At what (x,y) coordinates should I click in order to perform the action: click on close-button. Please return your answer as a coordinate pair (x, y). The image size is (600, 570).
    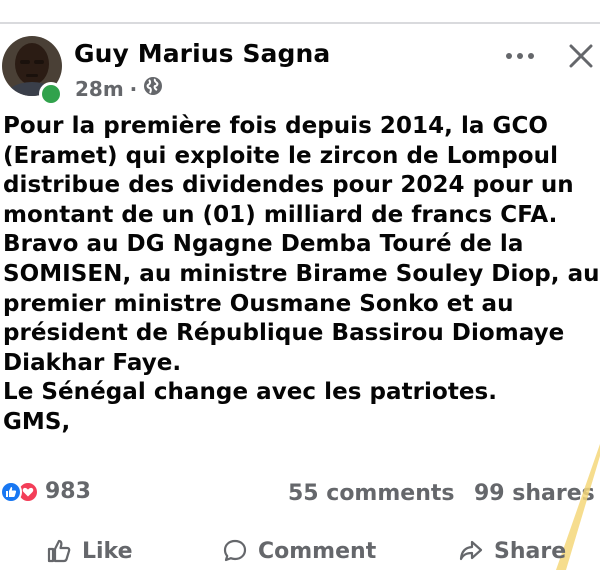
    Looking at the image, I should click on (581, 56).